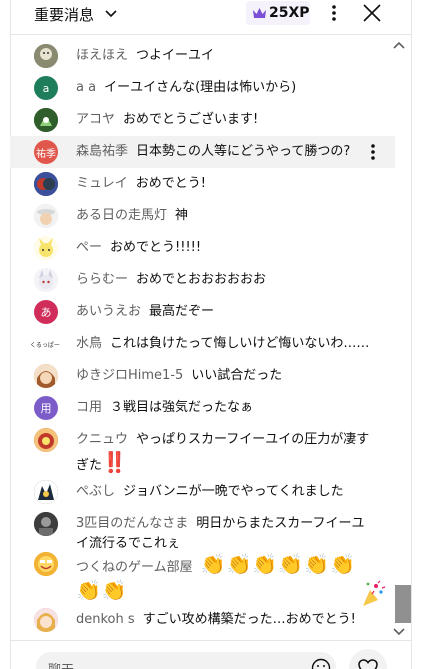 This screenshot has width=425, height=669. I want to click on message-line: コ用 ３戦目は強気だったなぁ, so click(223, 408).